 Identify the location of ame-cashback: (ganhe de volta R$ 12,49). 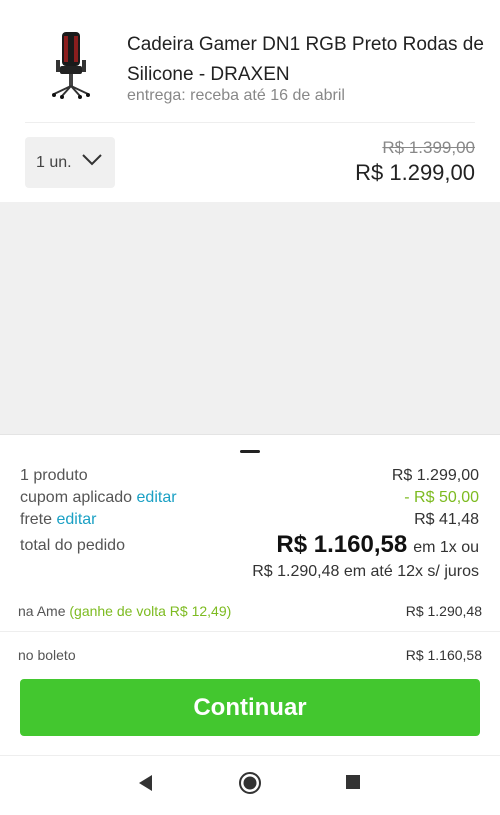
(150, 611).